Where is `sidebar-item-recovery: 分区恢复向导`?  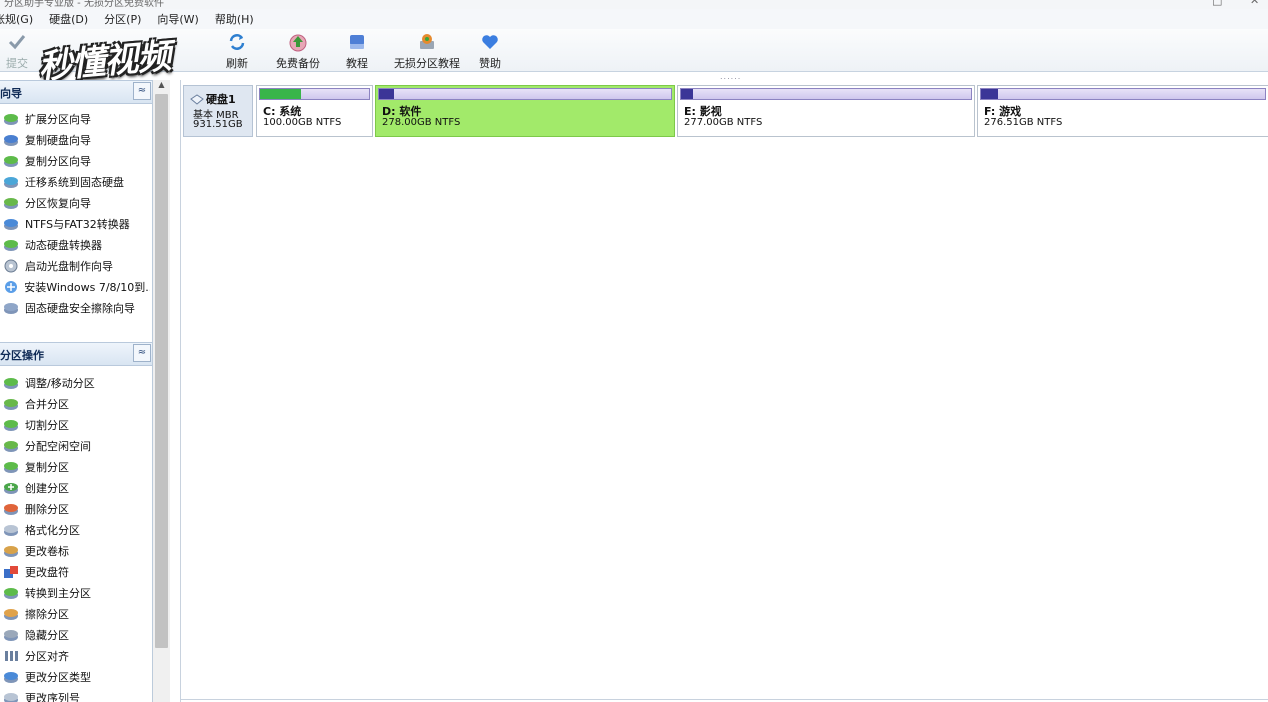 sidebar-item-recovery: 分区恢复向导 is located at coordinates (75, 202).